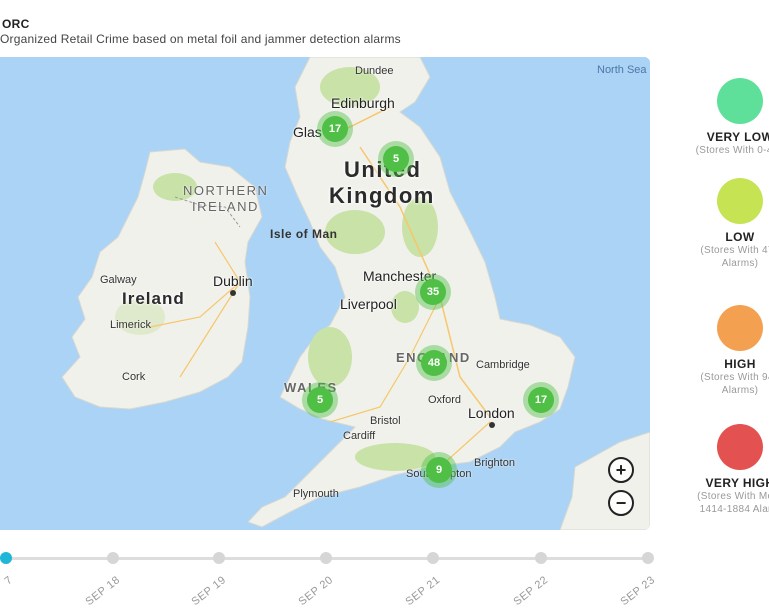  What do you see at coordinates (734, 250) in the screenshot?
I see `legend-desc: (Stores With 472` at bounding box center [734, 250].